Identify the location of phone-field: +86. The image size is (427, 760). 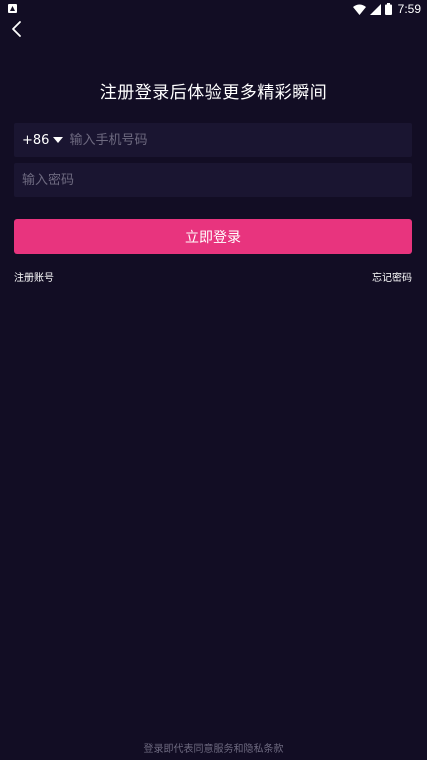
(213, 140).